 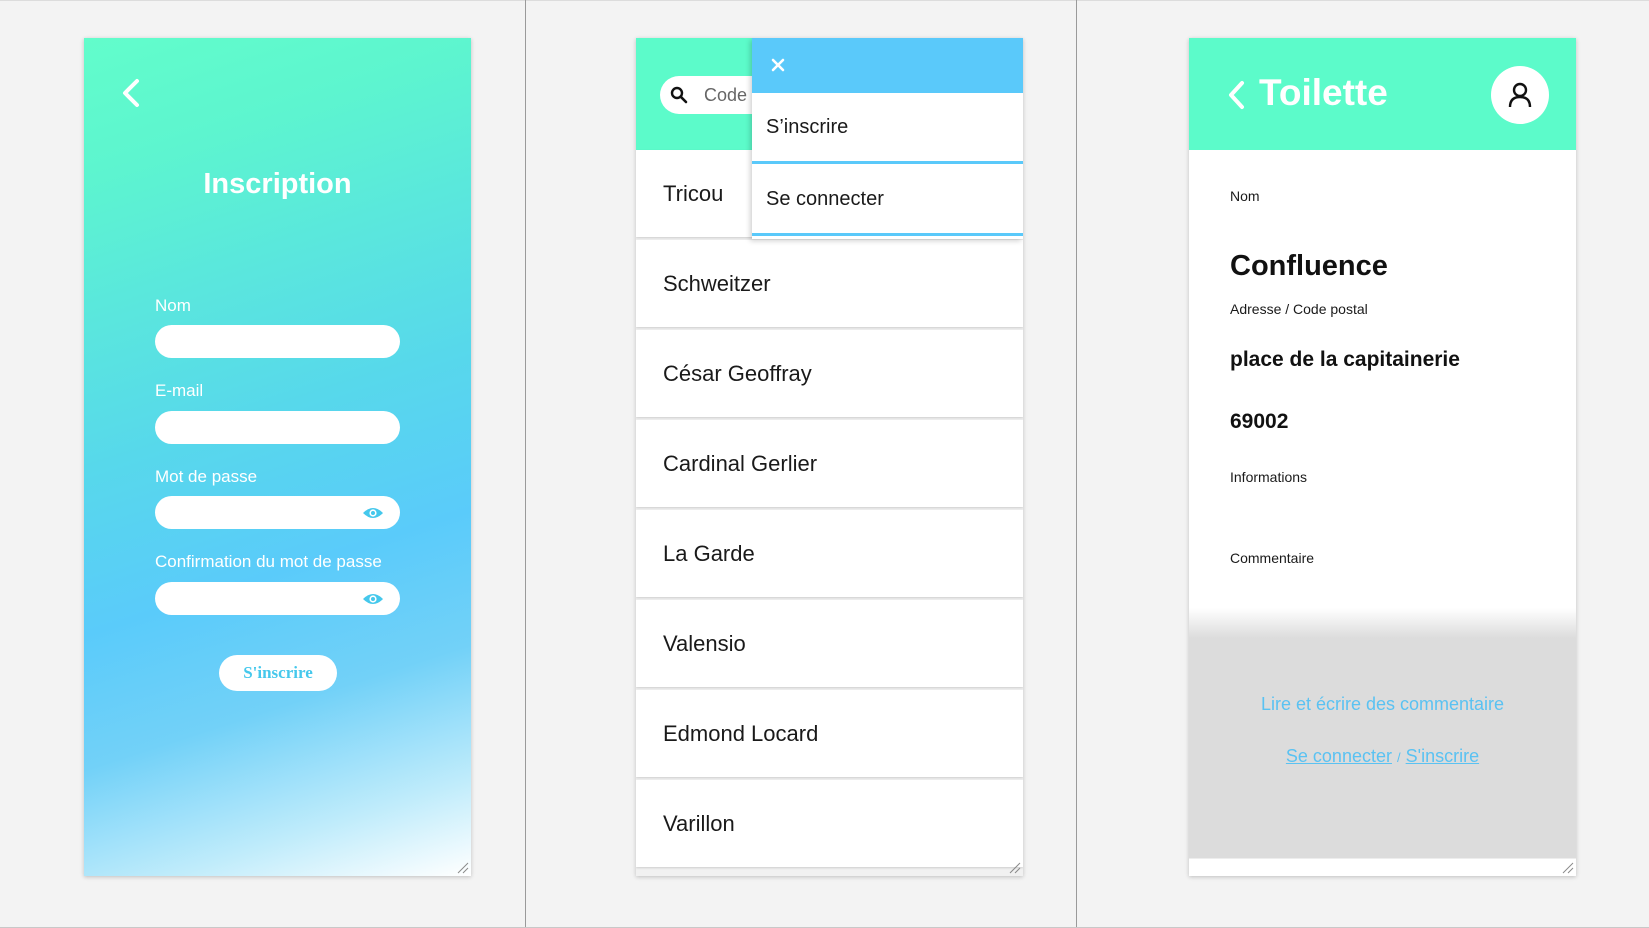 I want to click on password-label: Mot de passe, so click(x=206, y=476).